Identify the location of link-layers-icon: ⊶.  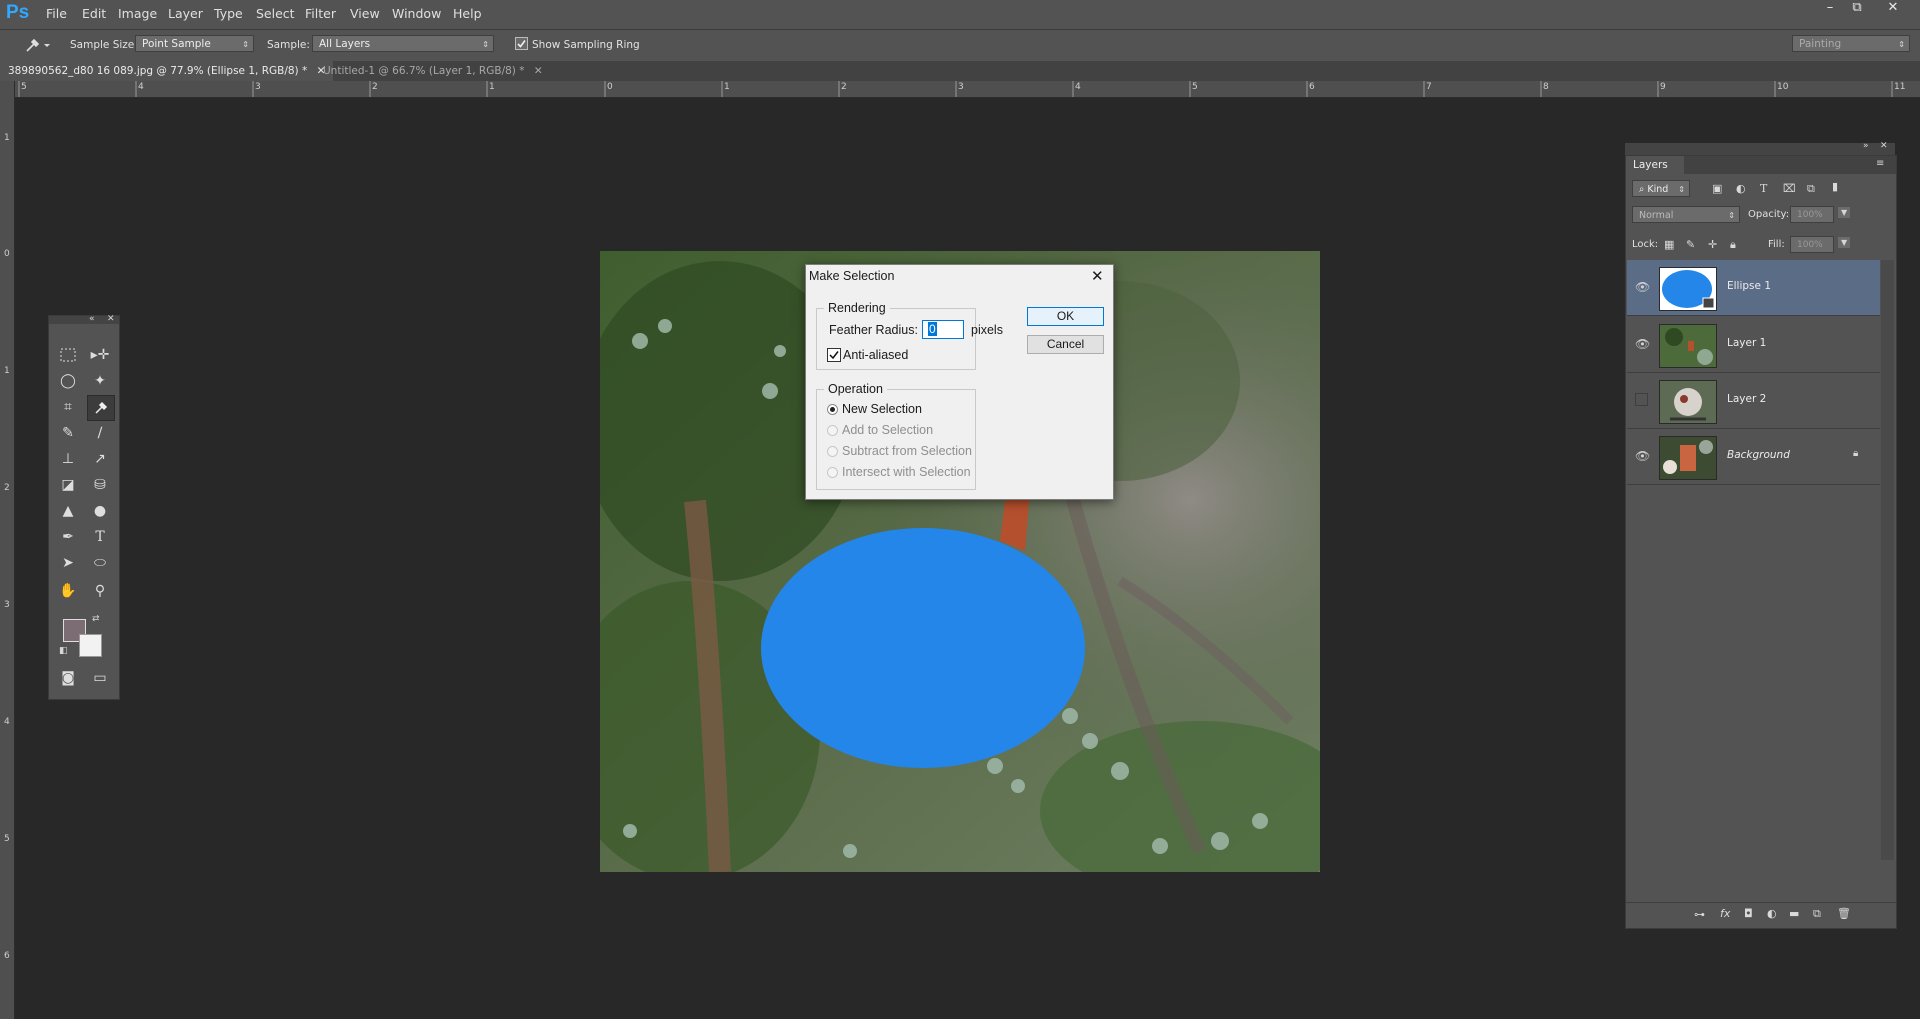
(1699, 914).